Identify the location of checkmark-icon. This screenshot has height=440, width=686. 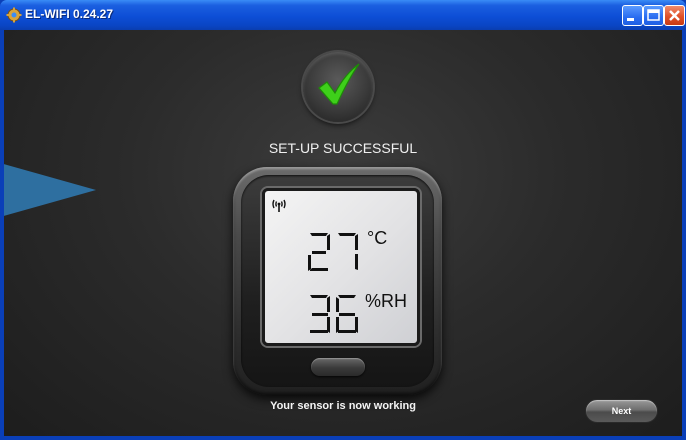
(339, 84).